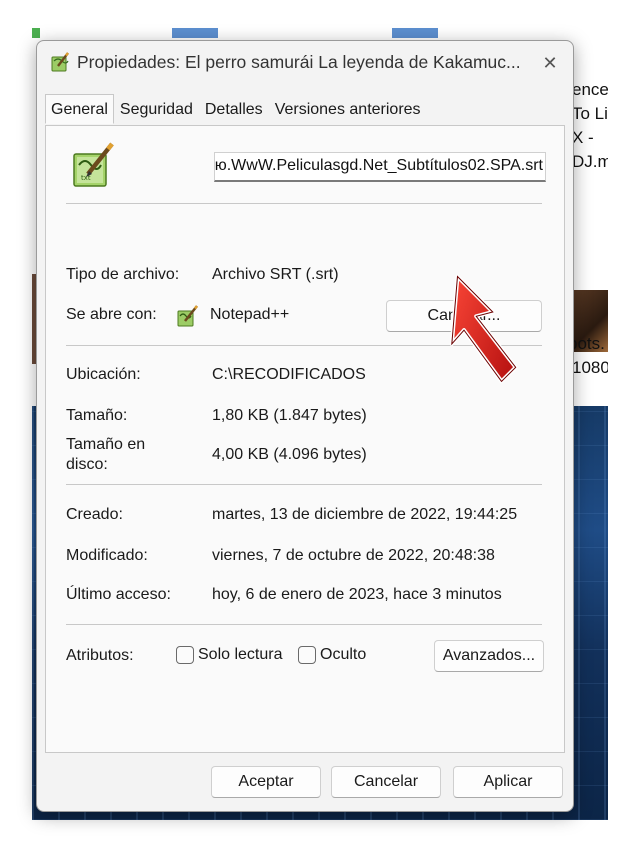 The height and width of the screenshot is (852, 640). What do you see at coordinates (348, 111) in the screenshot?
I see `tab-versiones-anteriores: Versiones anteriores` at bounding box center [348, 111].